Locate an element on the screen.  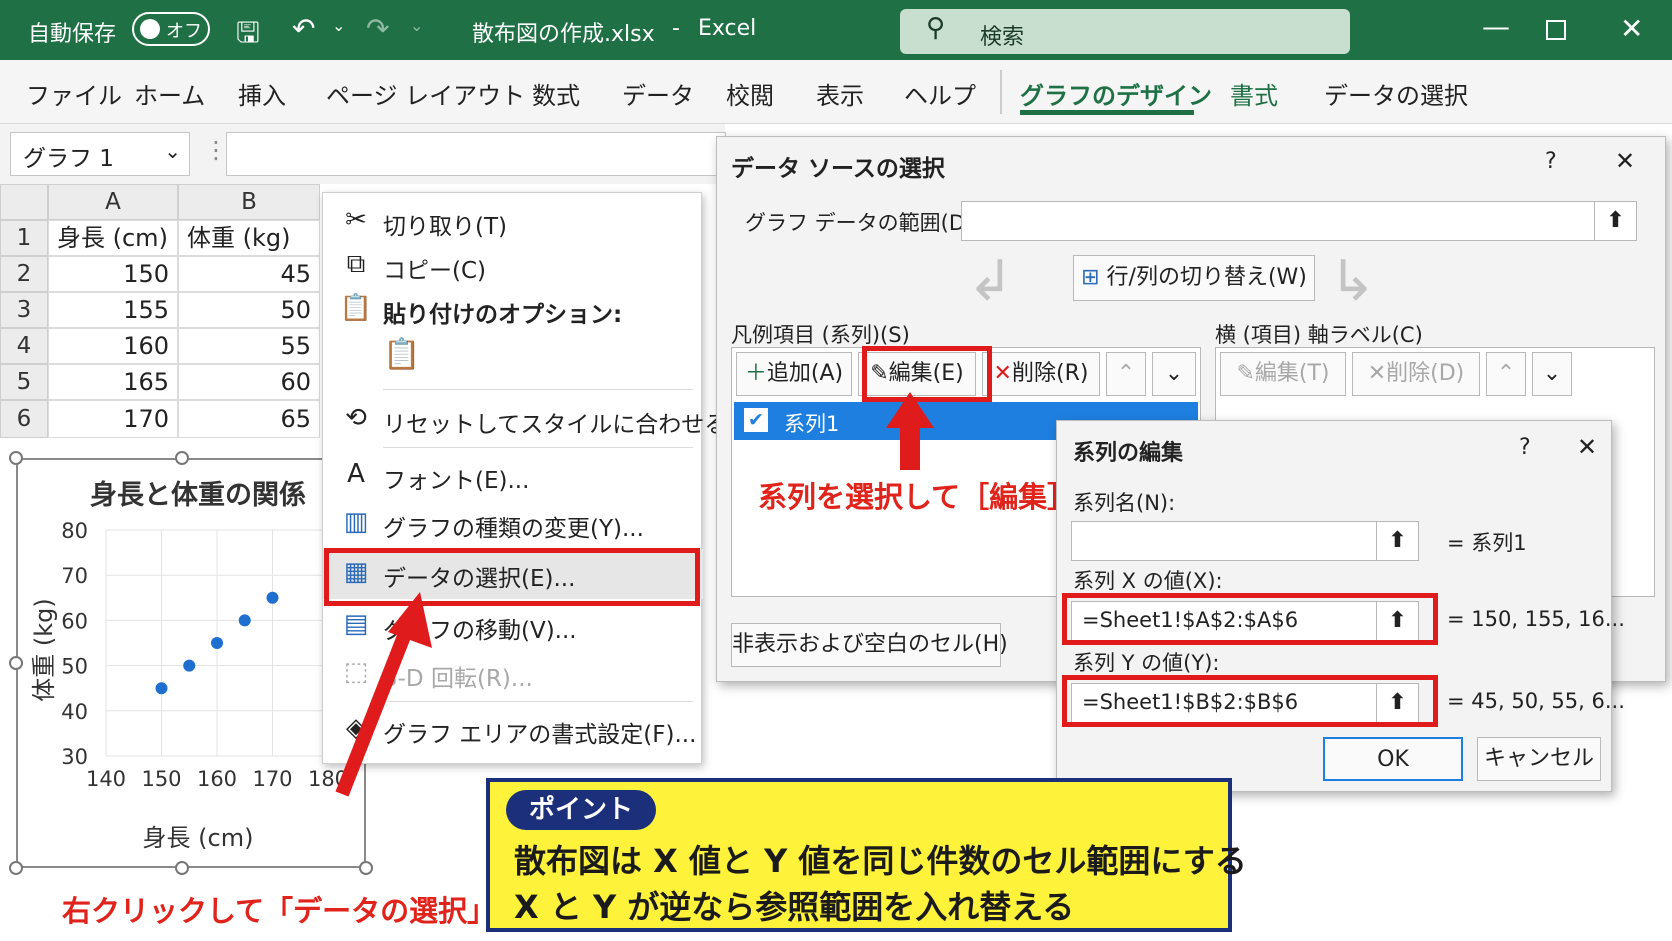
table-cell: 170 is located at coordinates (113, 419).